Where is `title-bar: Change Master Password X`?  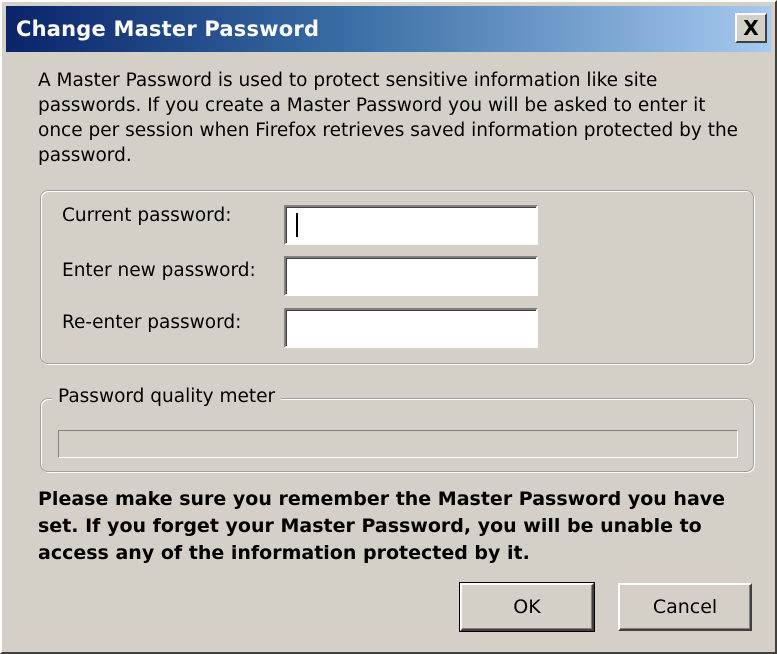 title-bar: Change Master Password X is located at coordinates (388, 29).